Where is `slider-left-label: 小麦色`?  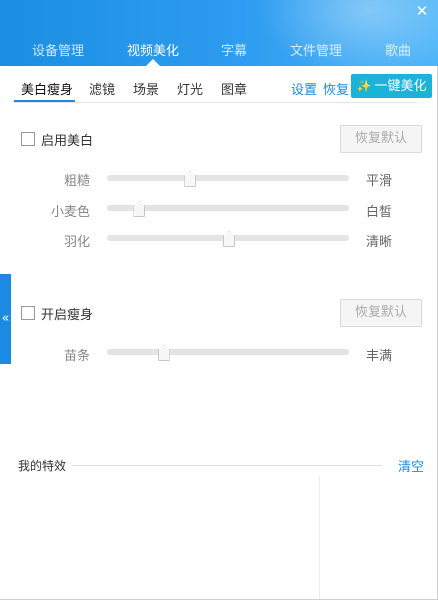
slider-left-label: 小麦色 is located at coordinates (70, 212).